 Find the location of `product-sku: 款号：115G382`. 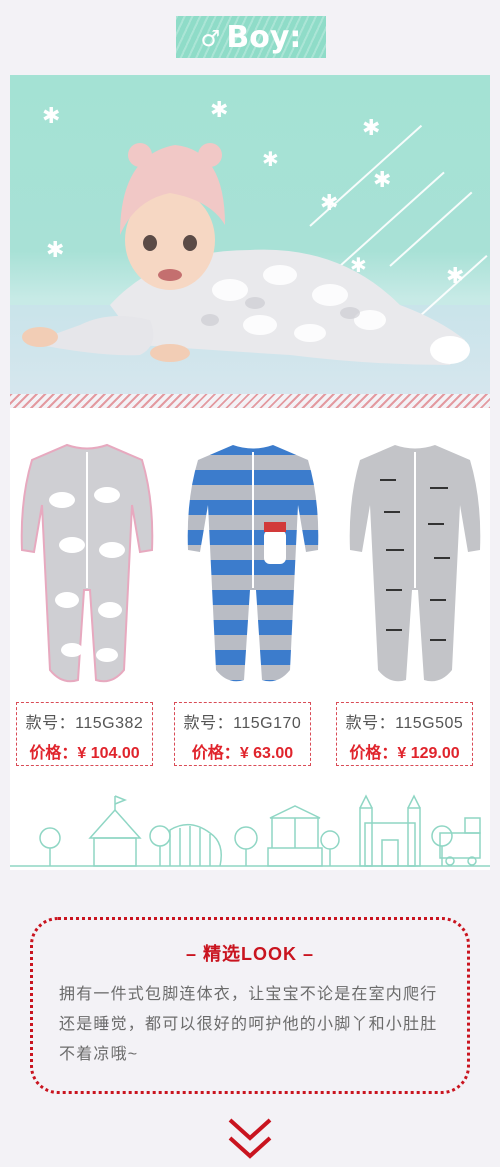

product-sku: 款号：115G382 is located at coordinates (84, 723).